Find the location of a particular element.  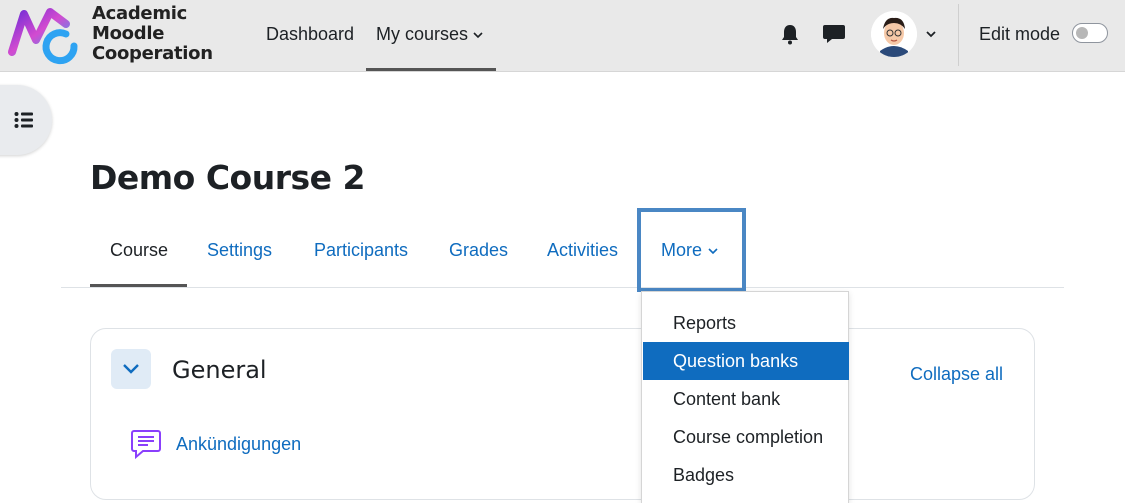

avatar-image is located at coordinates (894, 34).